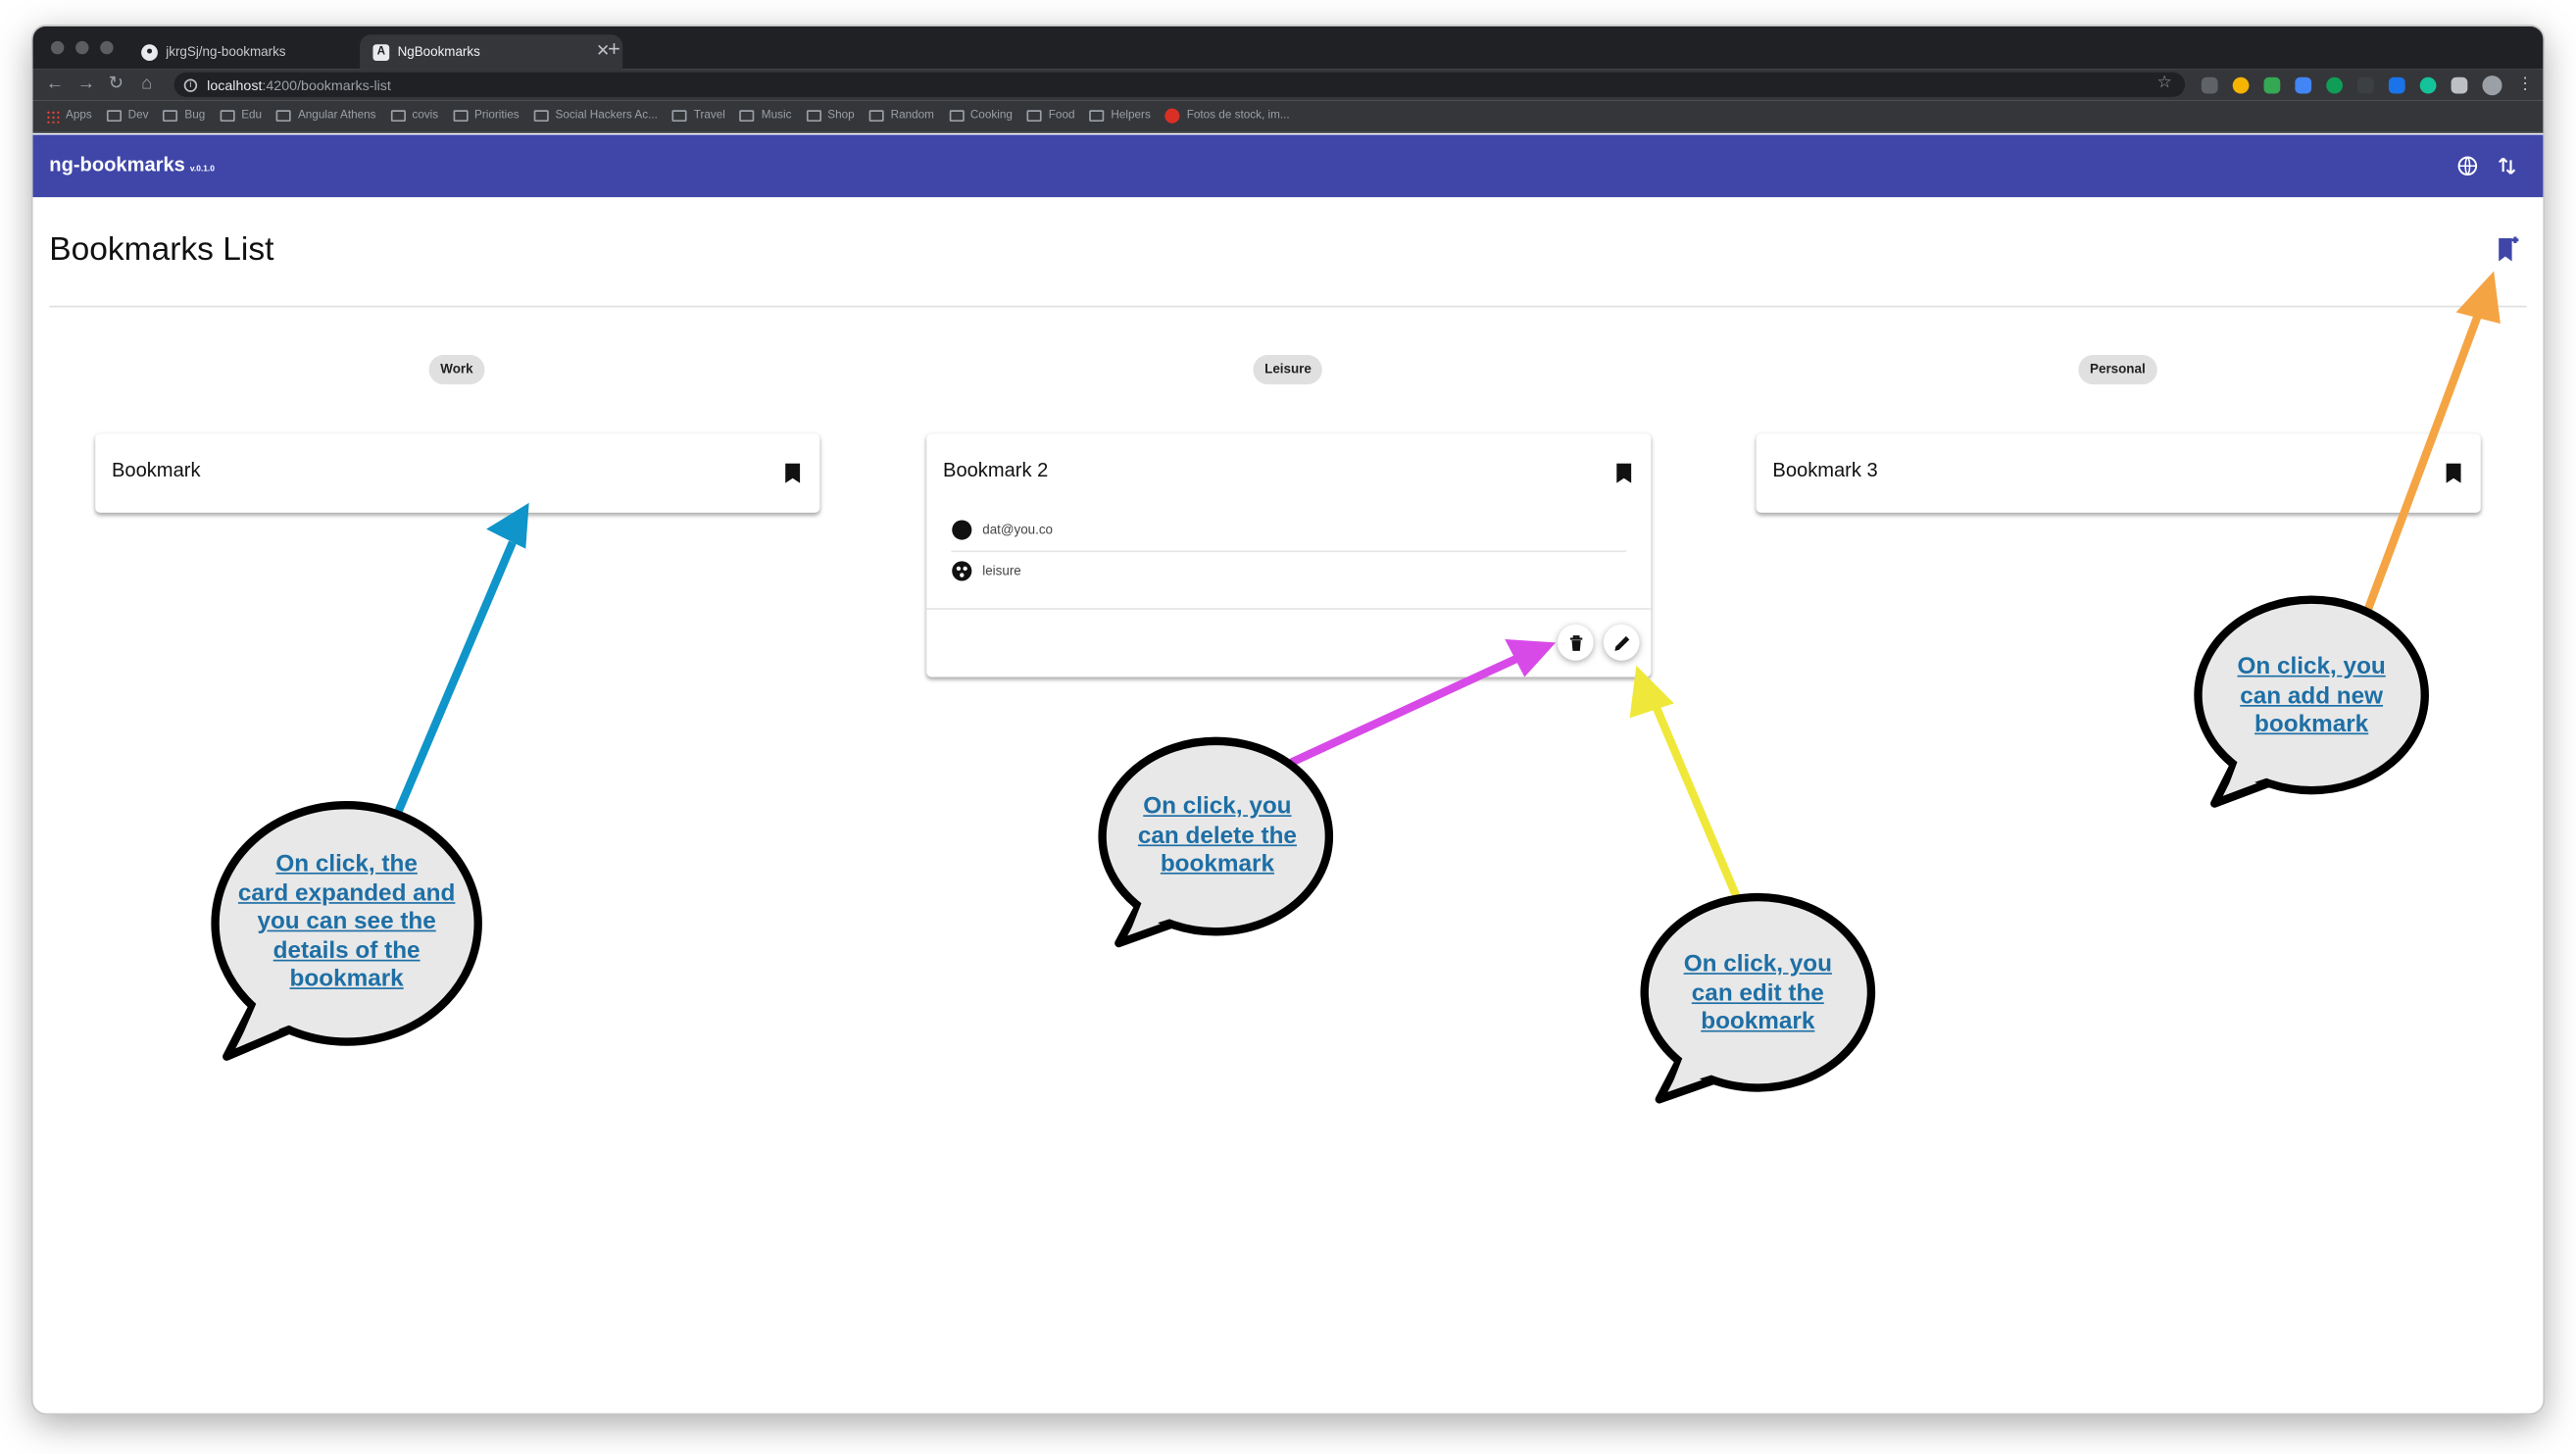 The height and width of the screenshot is (1454, 2576). I want to click on tab-github: ● jkrgSj/ng-bookmarks ✕, so click(258, 51).